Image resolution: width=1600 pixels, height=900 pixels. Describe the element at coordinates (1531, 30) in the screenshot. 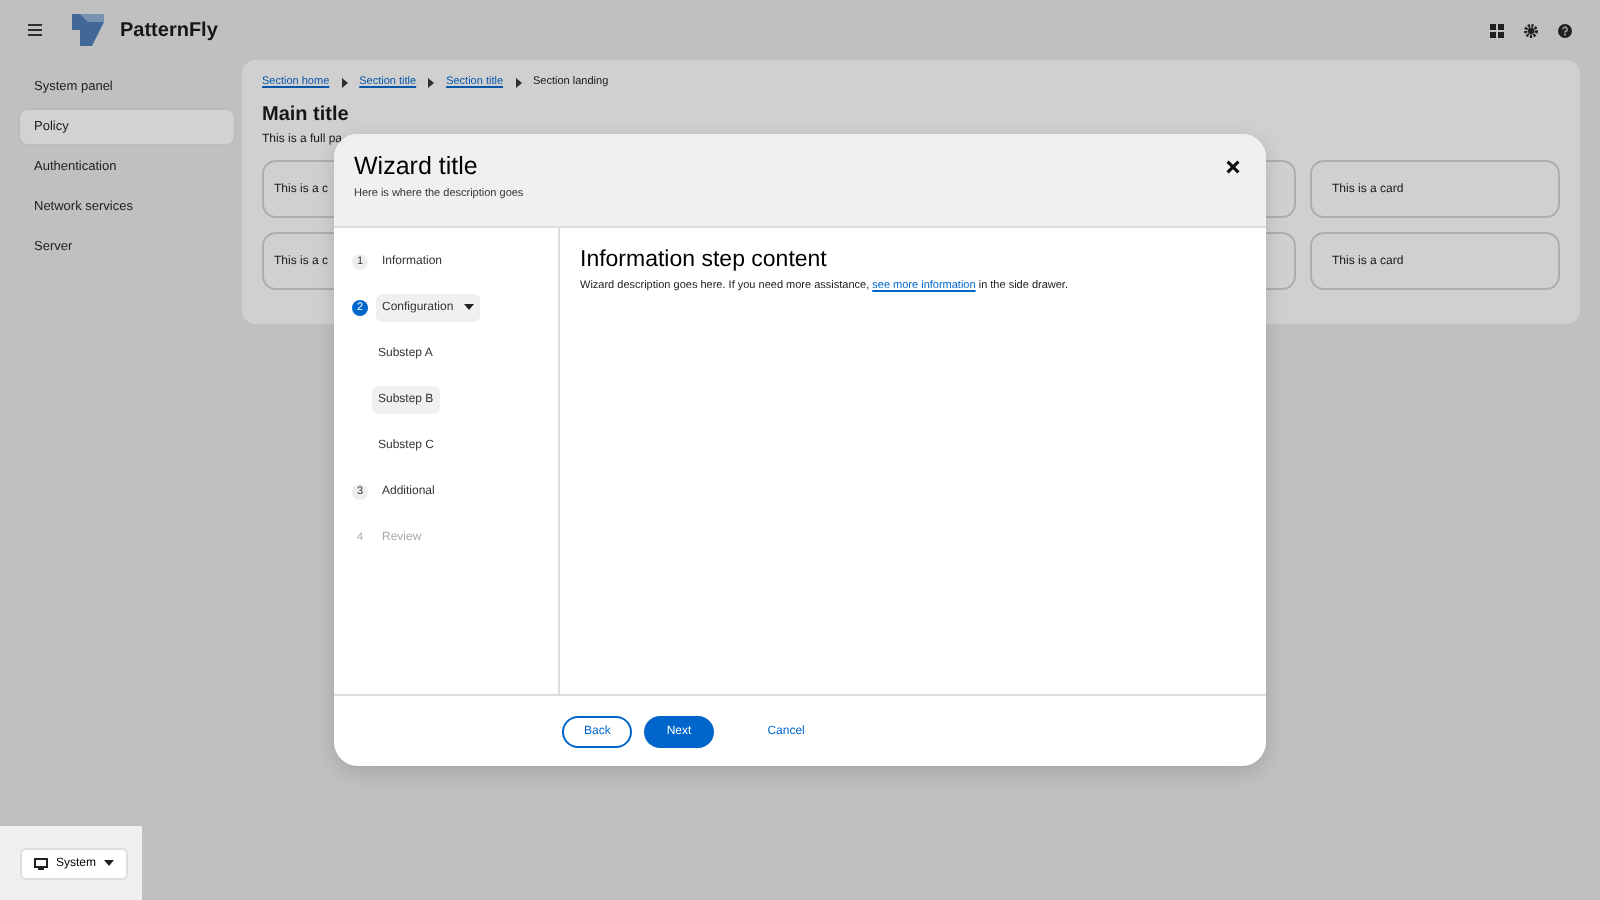

I see `settings-icon` at that location.